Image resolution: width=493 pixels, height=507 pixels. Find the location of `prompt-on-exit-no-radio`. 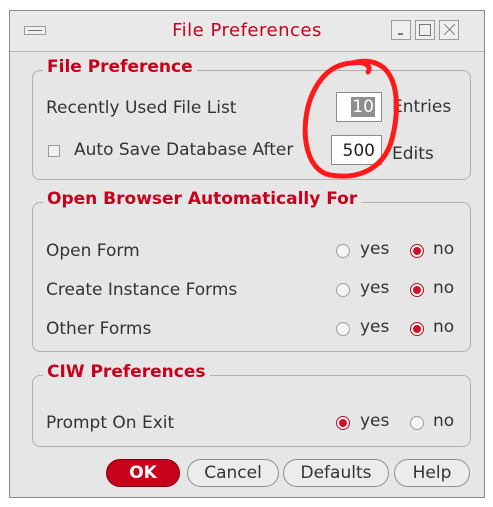

prompt-on-exit-no-radio is located at coordinates (417, 423).